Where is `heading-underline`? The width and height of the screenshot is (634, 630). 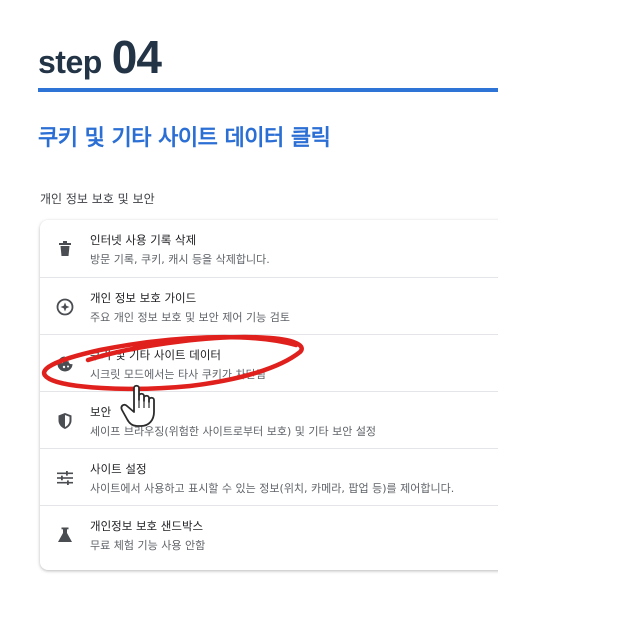
heading-underline is located at coordinates (268, 90).